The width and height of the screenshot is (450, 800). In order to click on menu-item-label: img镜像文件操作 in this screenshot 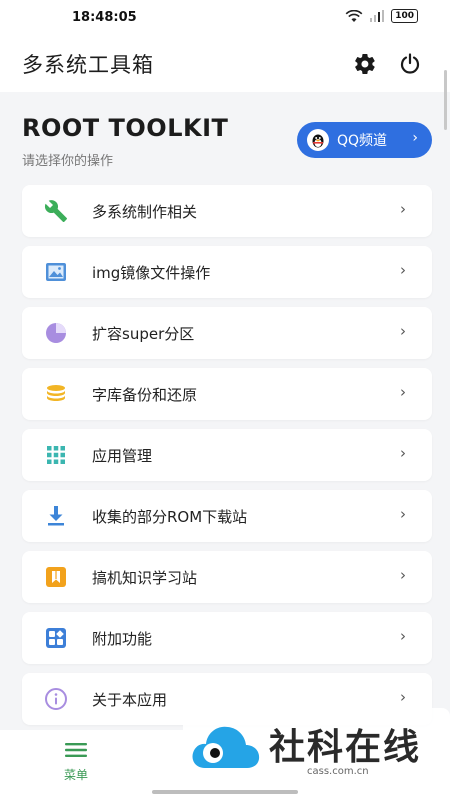, I will do `click(151, 273)`.